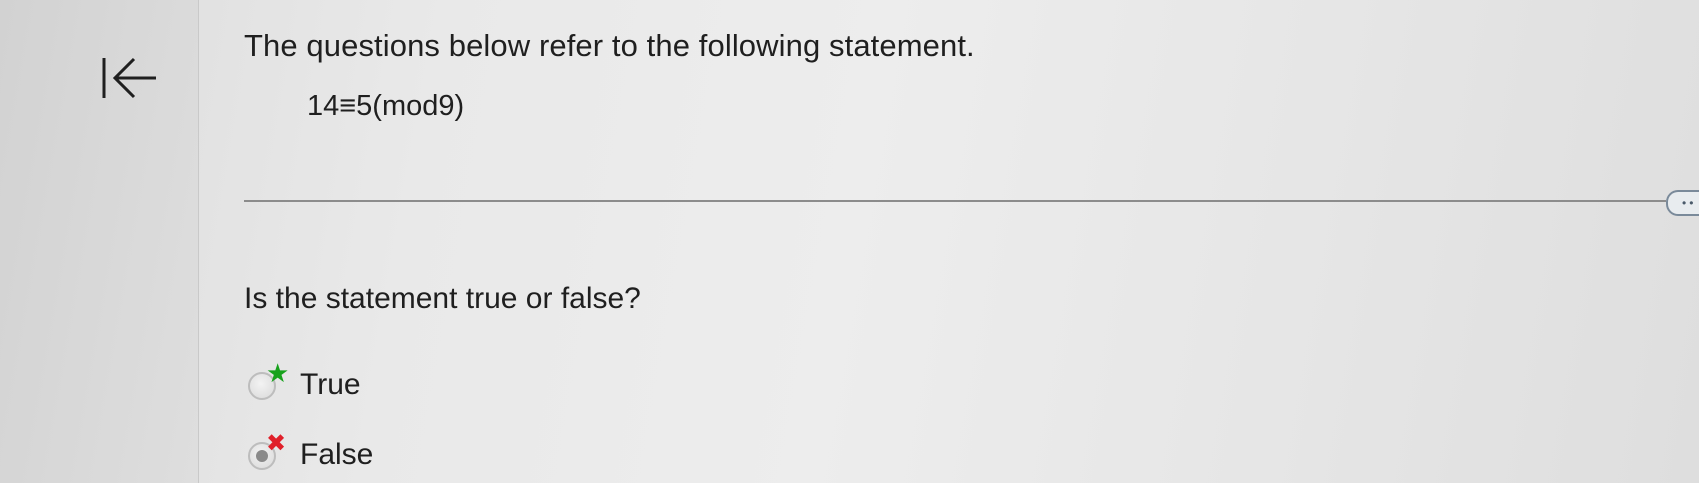 This screenshot has width=1699, height=483. I want to click on more-button: ••, so click(1682, 203).